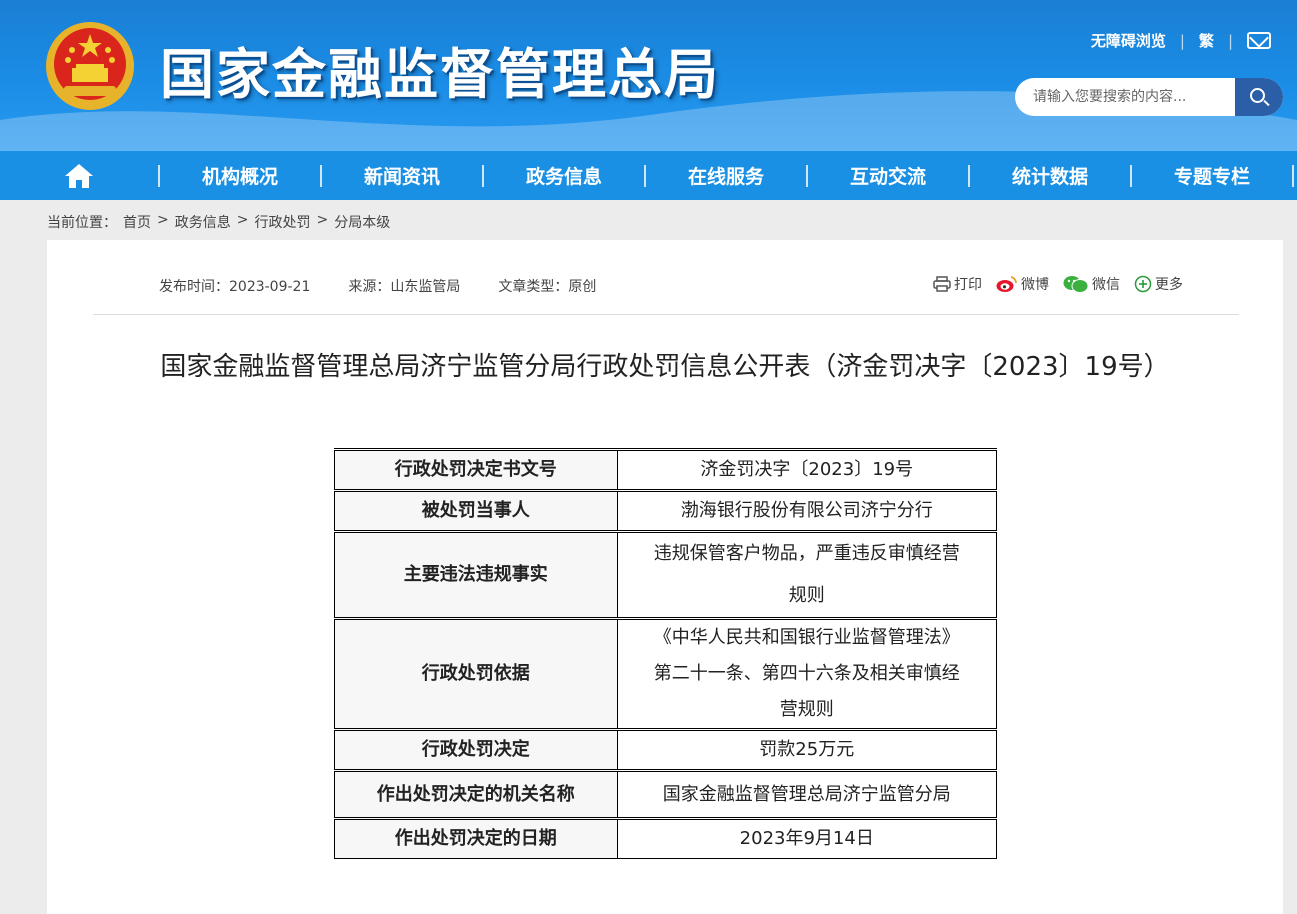 The height and width of the screenshot is (914, 1297). Describe the element at coordinates (807, 575) in the screenshot. I see `row-value: 违规保管客户物品，严重违反审慎经营 规则` at that location.